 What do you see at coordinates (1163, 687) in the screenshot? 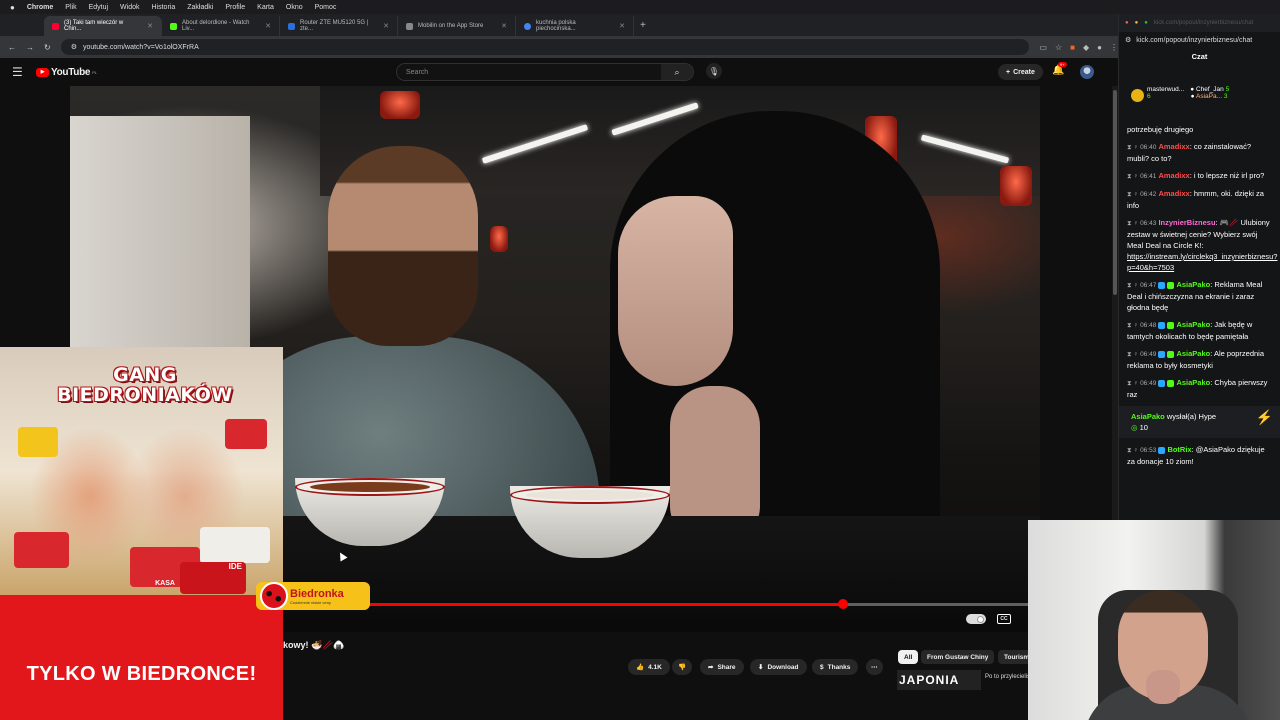
I see `webcam-person-hand` at bounding box center [1163, 687].